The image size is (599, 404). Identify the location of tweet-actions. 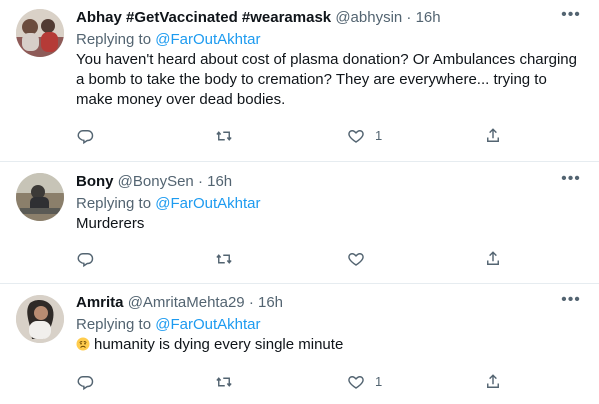
(291, 259).